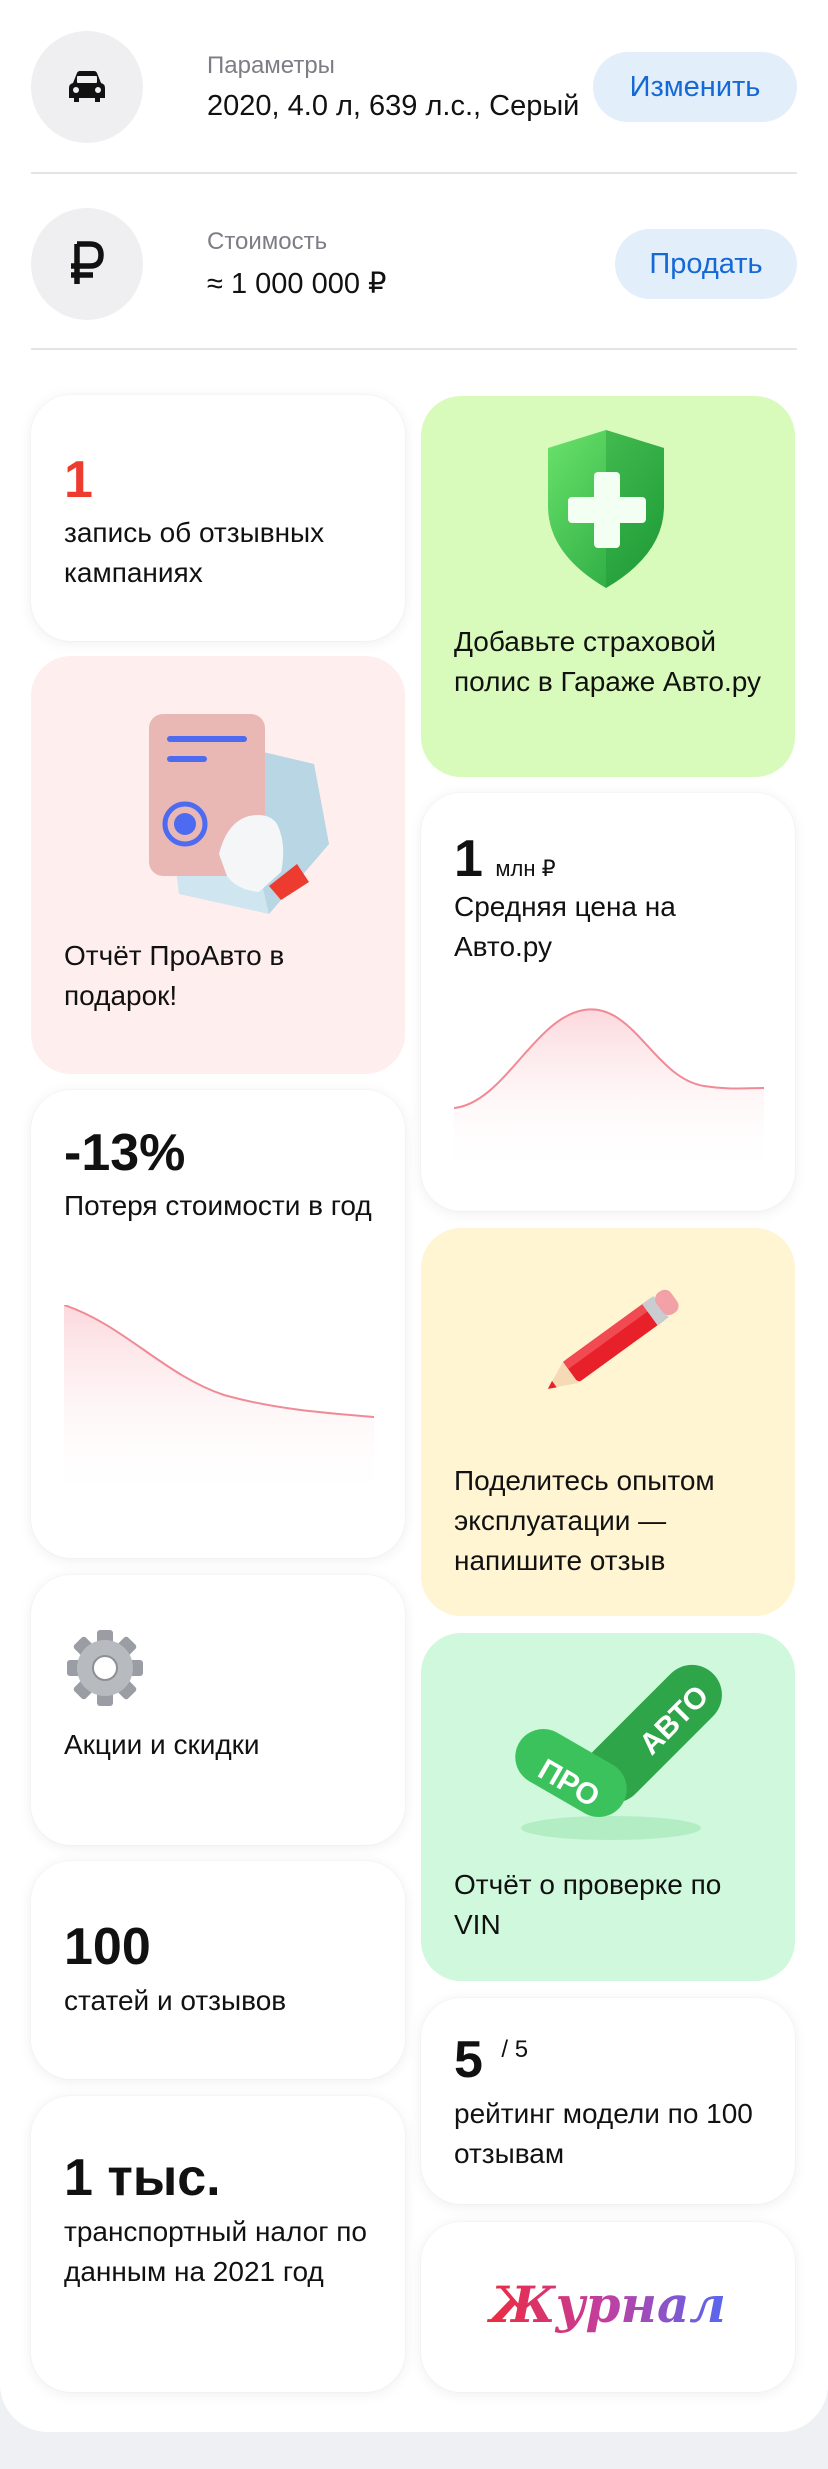 This screenshot has height=2469, width=828. Describe the element at coordinates (175, 2000) in the screenshot. I see `articles-text: статей и отзывов` at that location.